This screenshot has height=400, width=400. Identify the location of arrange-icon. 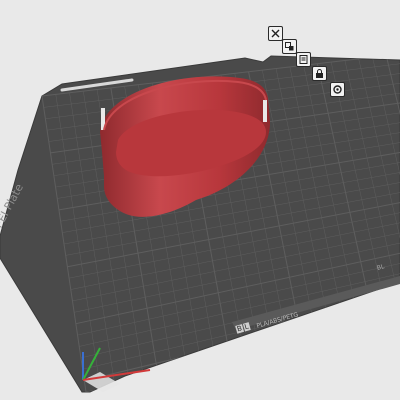
(289, 46).